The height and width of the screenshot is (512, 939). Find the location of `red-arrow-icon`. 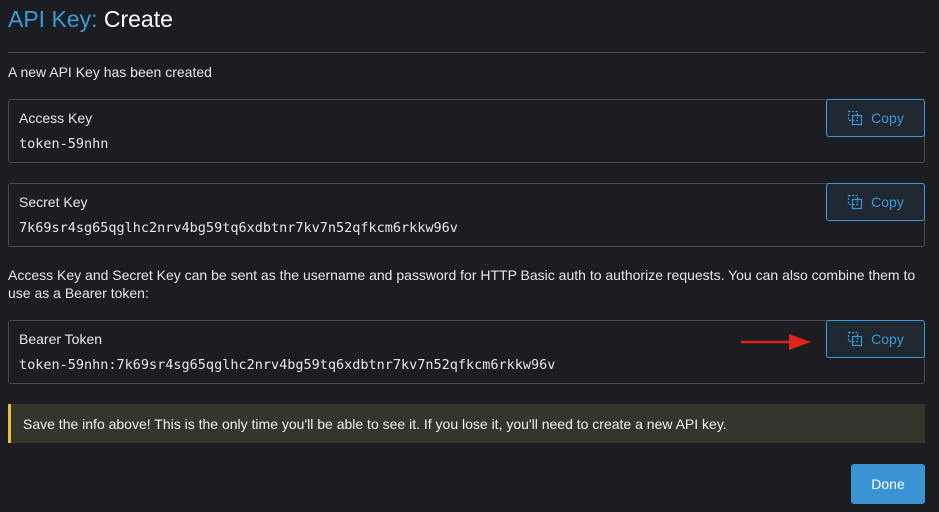

red-arrow-icon is located at coordinates (776, 343).